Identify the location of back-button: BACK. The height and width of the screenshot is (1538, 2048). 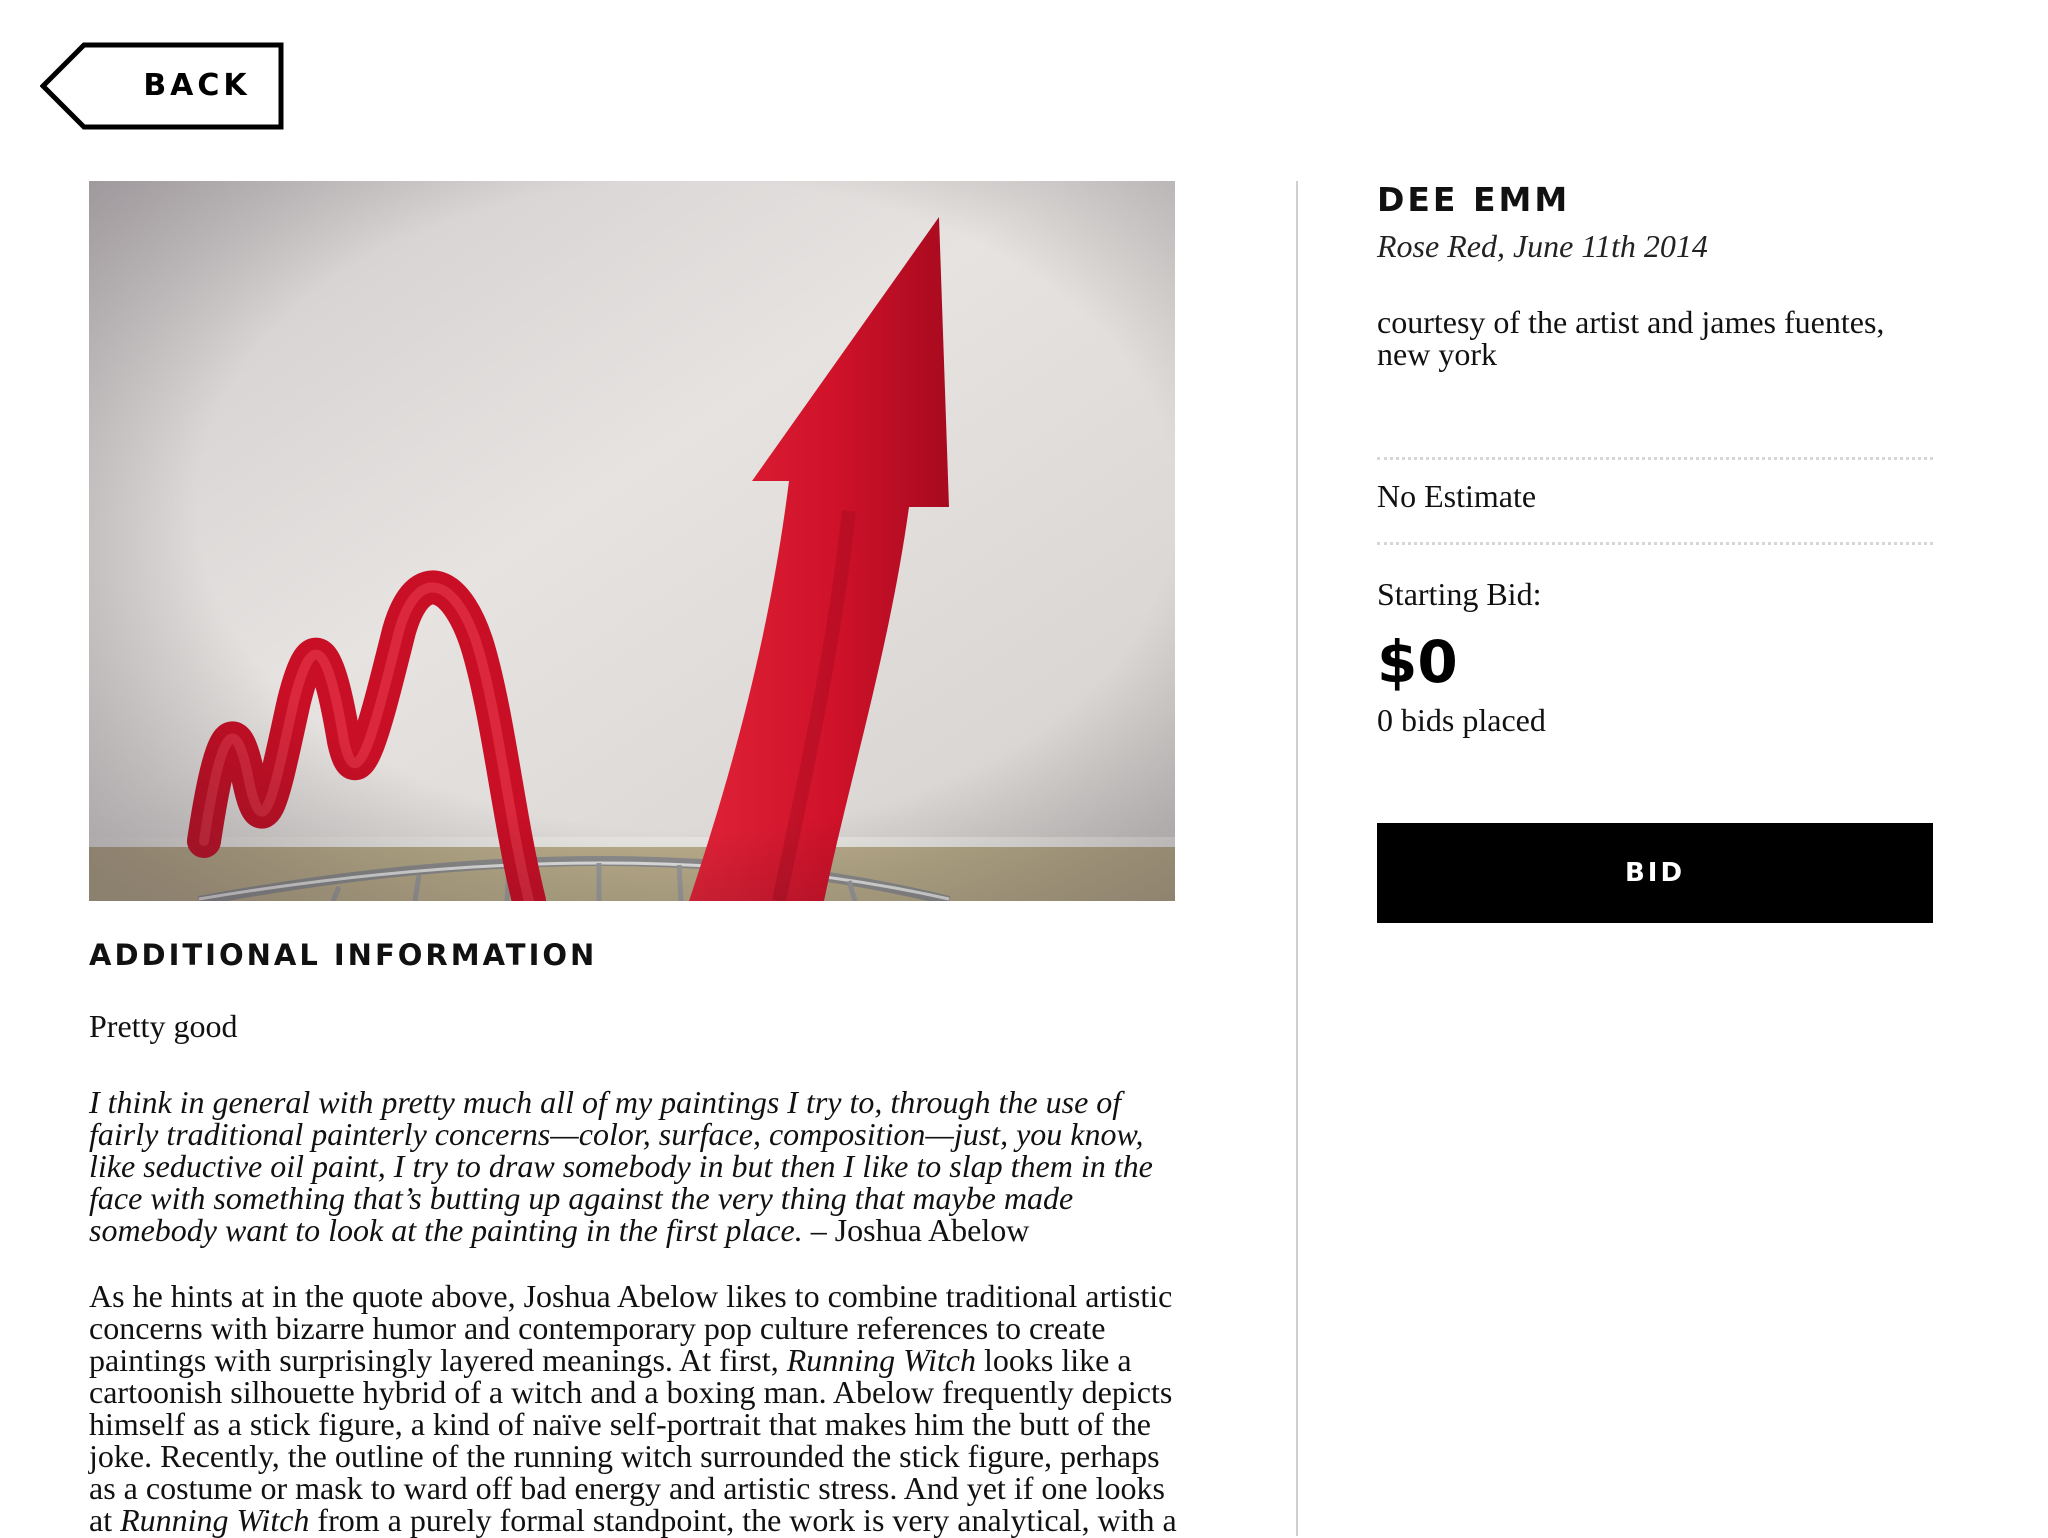
(162, 86).